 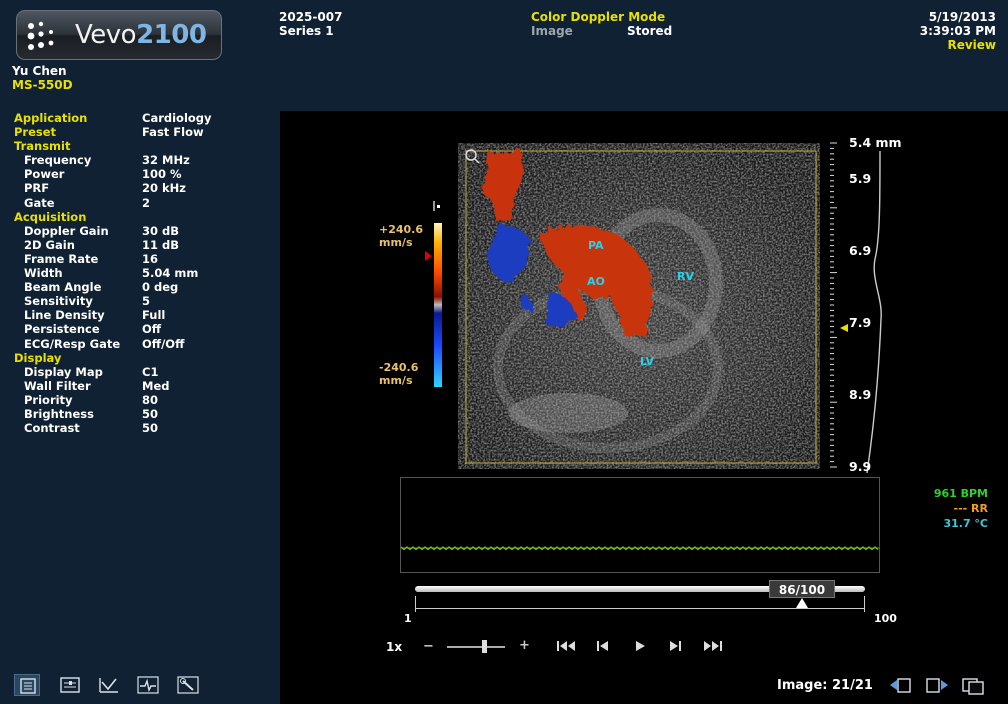 What do you see at coordinates (596, 245) in the screenshot?
I see `annotation-pa: PA` at bounding box center [596, 245].